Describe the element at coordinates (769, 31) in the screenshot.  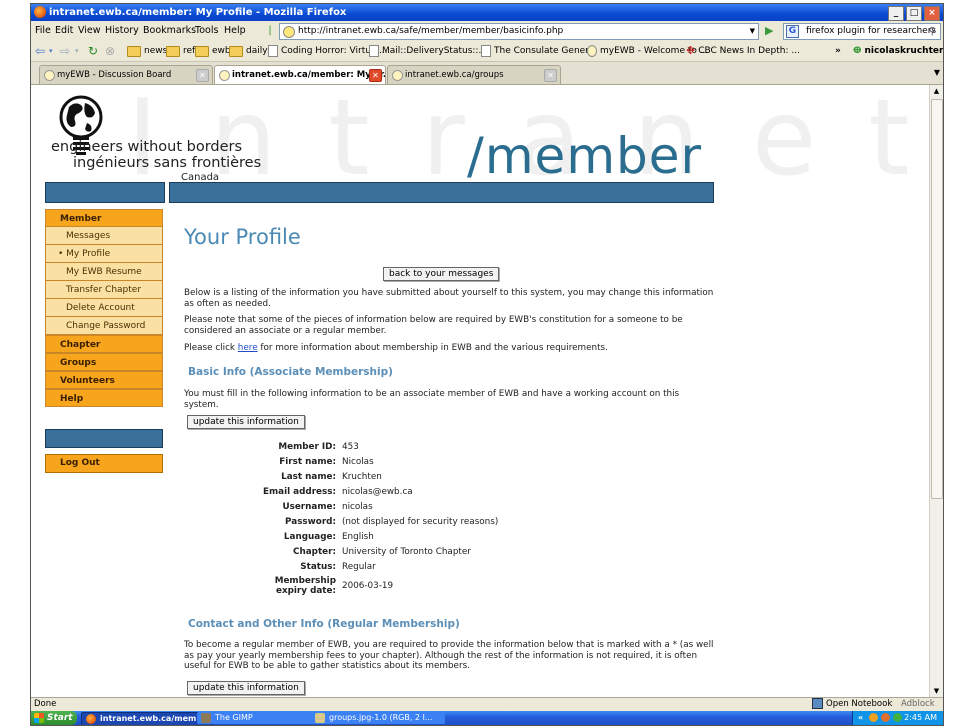
I see `go-arrow-icon: ▶` at that location.